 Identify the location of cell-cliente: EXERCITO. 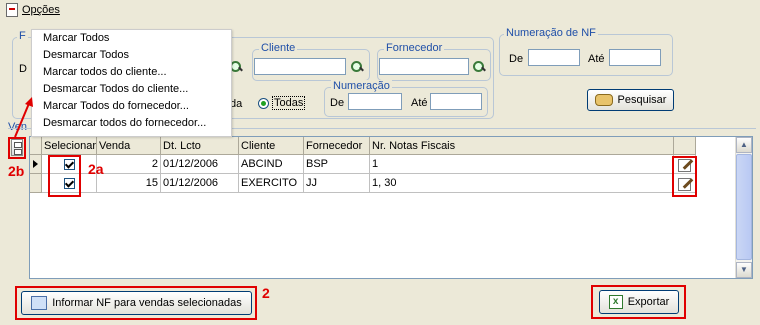
(271, 183).